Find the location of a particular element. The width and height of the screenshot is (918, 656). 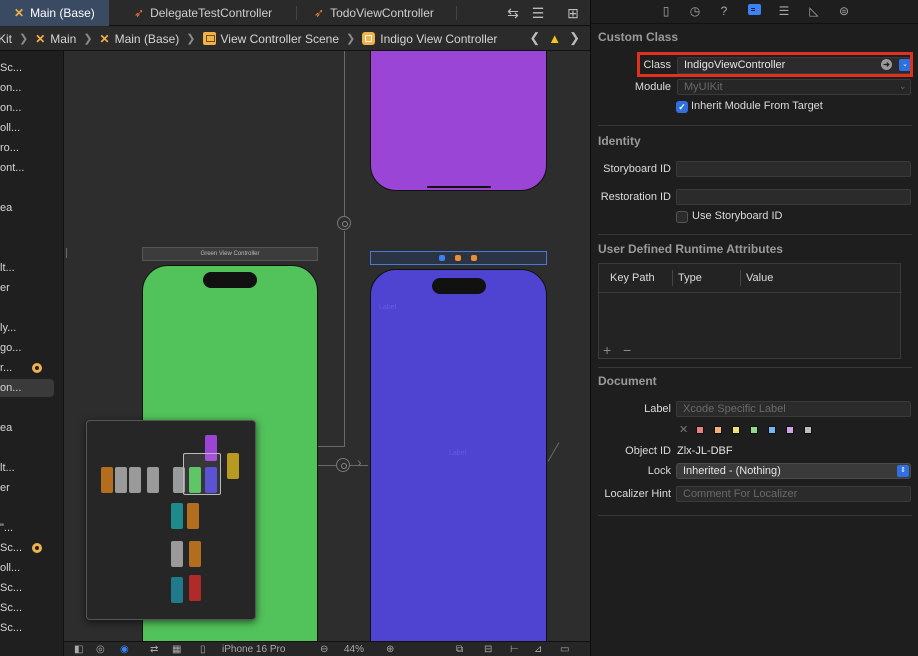

file-inspector-icon: ▯ is located at coordinates (666, 11).